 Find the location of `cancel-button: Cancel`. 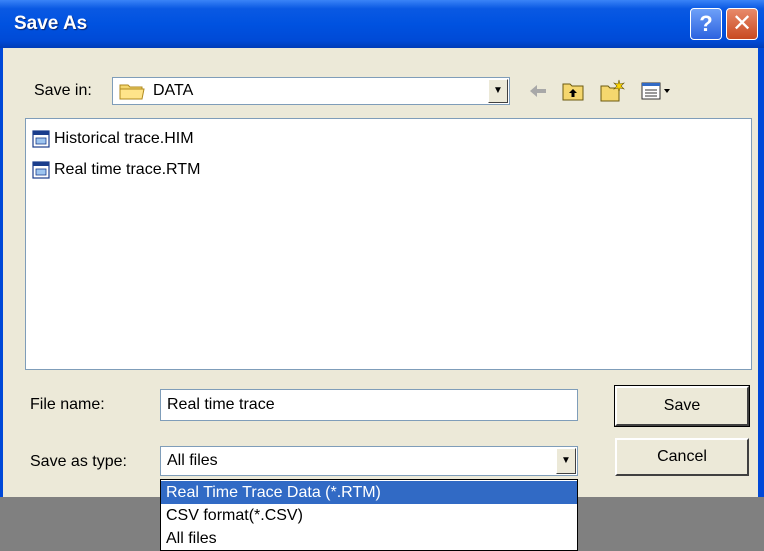

cancel-button: Cancel is located at coordinates (682, 457).